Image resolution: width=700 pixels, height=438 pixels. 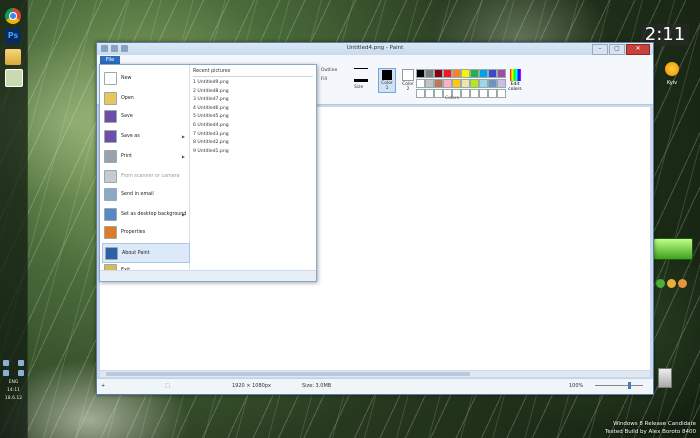 I want to click on color-wheel-icon, so click(x=515, y=75).